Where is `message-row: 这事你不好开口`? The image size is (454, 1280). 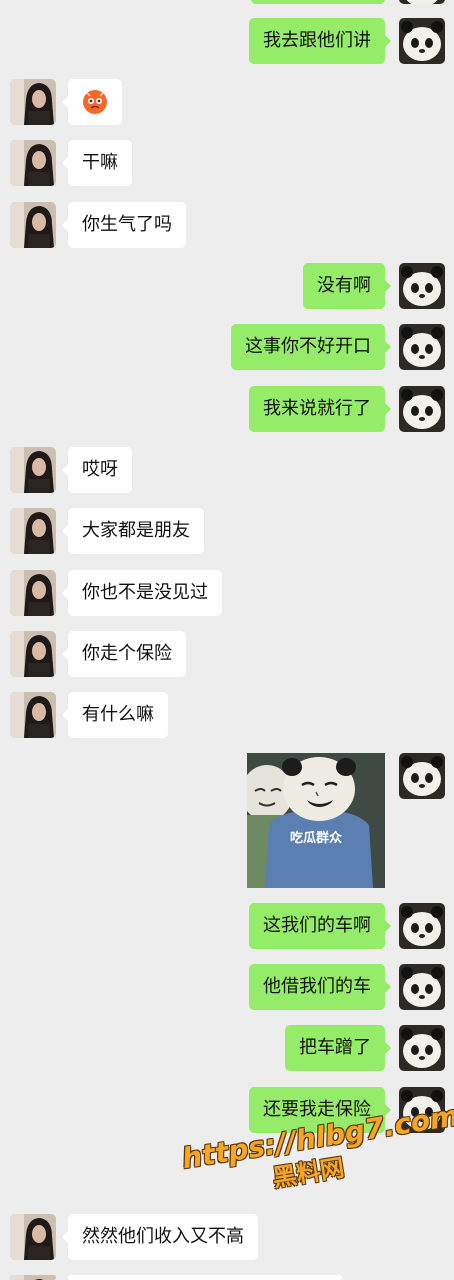
message-row: 这事你不好开口 is located at coordinates (227, 347).